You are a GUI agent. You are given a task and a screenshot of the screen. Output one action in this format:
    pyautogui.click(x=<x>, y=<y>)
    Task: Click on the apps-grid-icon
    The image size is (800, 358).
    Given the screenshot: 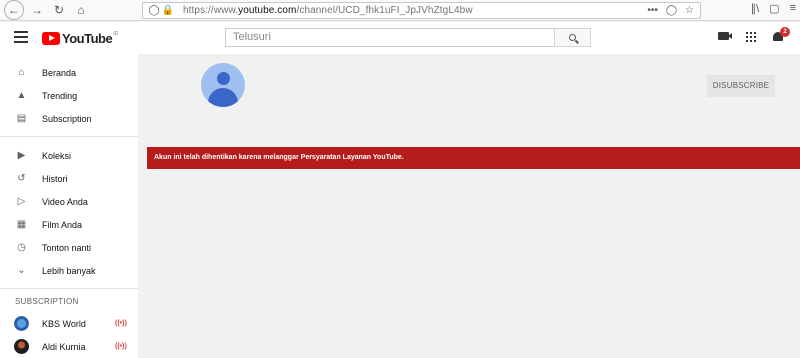 What is the action you would take?
    pyautogui.click(x=751, y=37)
    